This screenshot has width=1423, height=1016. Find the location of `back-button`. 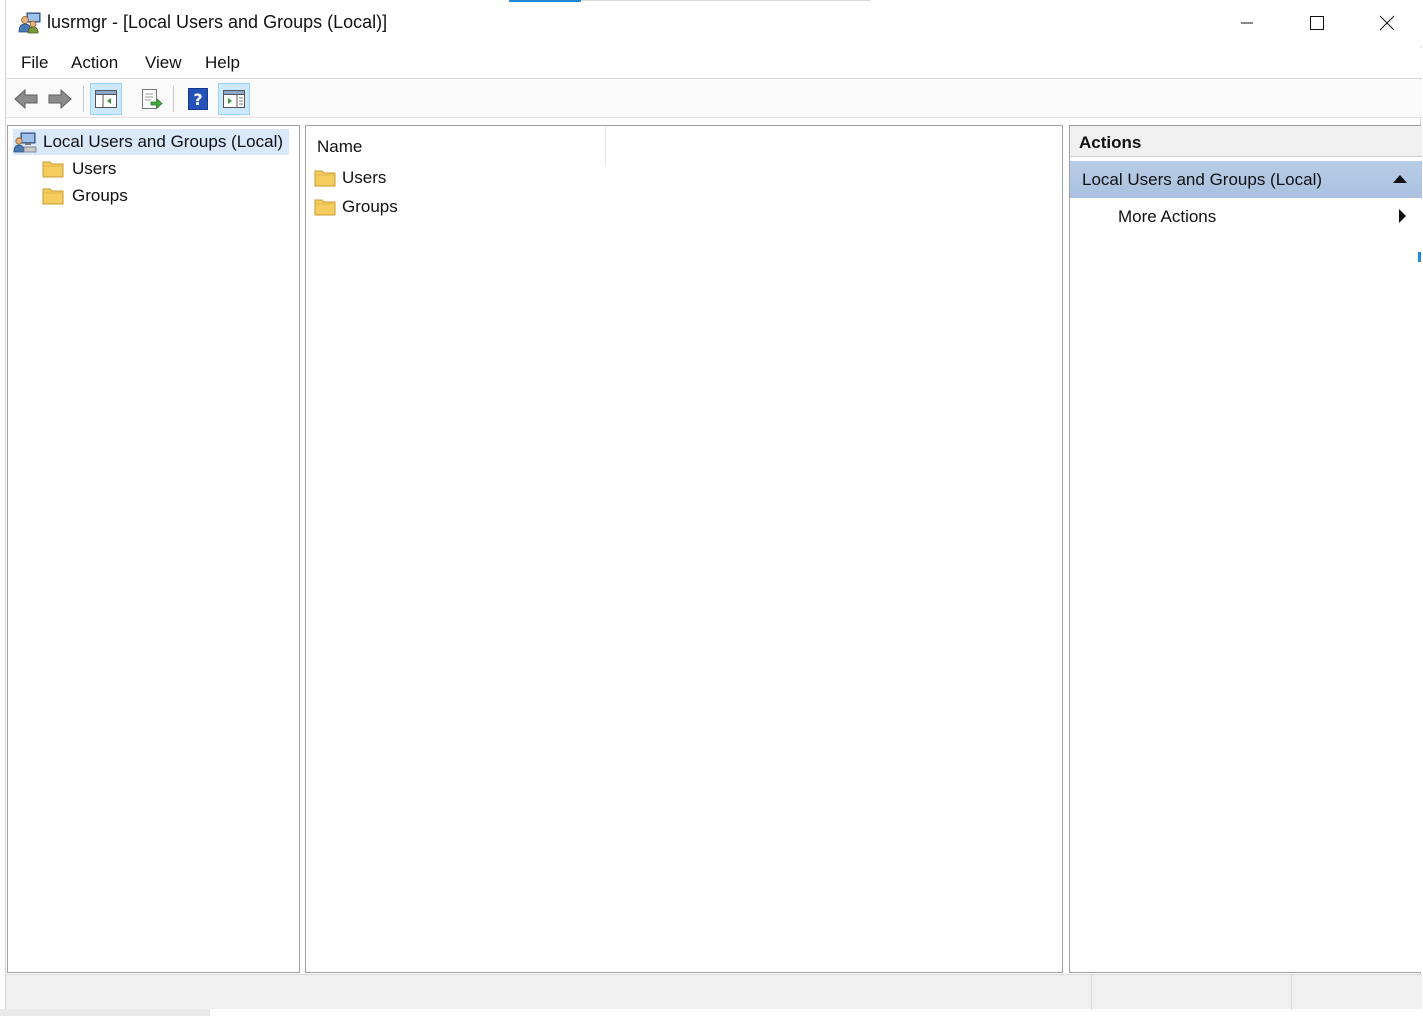

back-button is located at coordinates (26, 99).